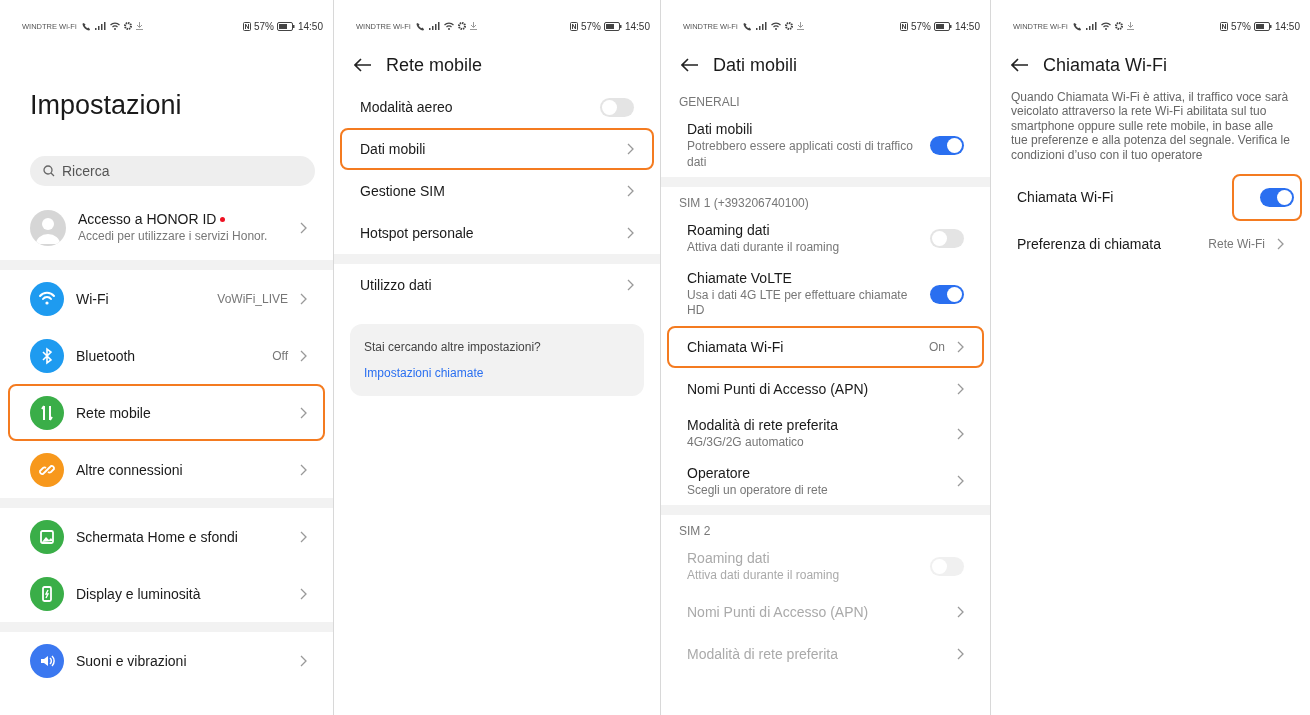 The height and width of the screenshot is (715, 1310). Describe the element at coordinates (1105, 65) in the screenshot. I see `page-title: Chiamata Wi-Fi` at that location.